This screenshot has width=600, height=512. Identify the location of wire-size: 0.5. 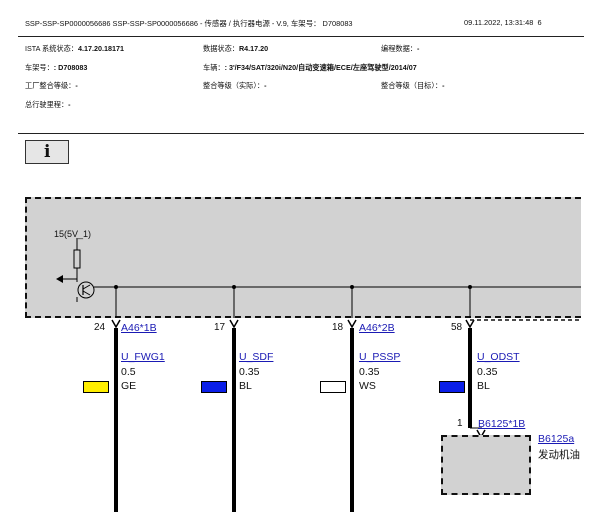
(128, 372).